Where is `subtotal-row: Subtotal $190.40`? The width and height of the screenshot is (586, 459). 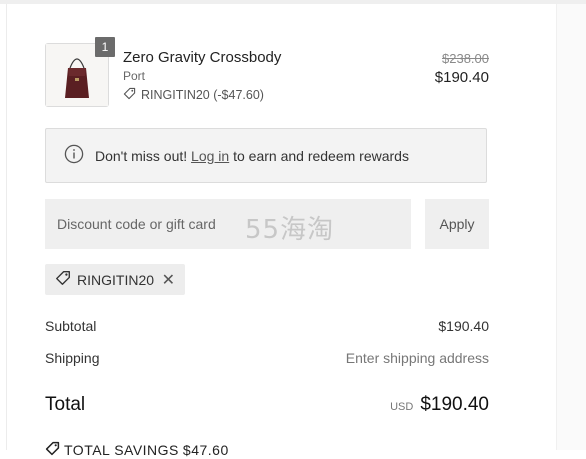
subtotal-row: Subtotal $190.40 is located at coordinates (267, 326).